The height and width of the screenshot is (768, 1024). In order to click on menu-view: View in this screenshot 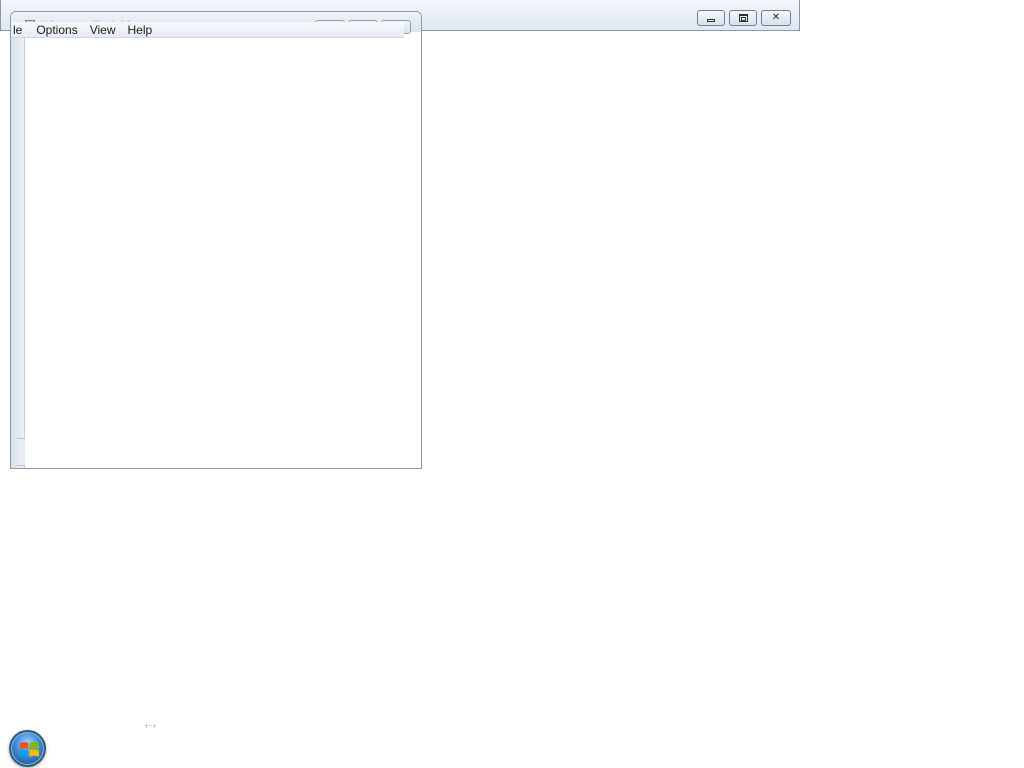, I will do `click(103, 30)`.